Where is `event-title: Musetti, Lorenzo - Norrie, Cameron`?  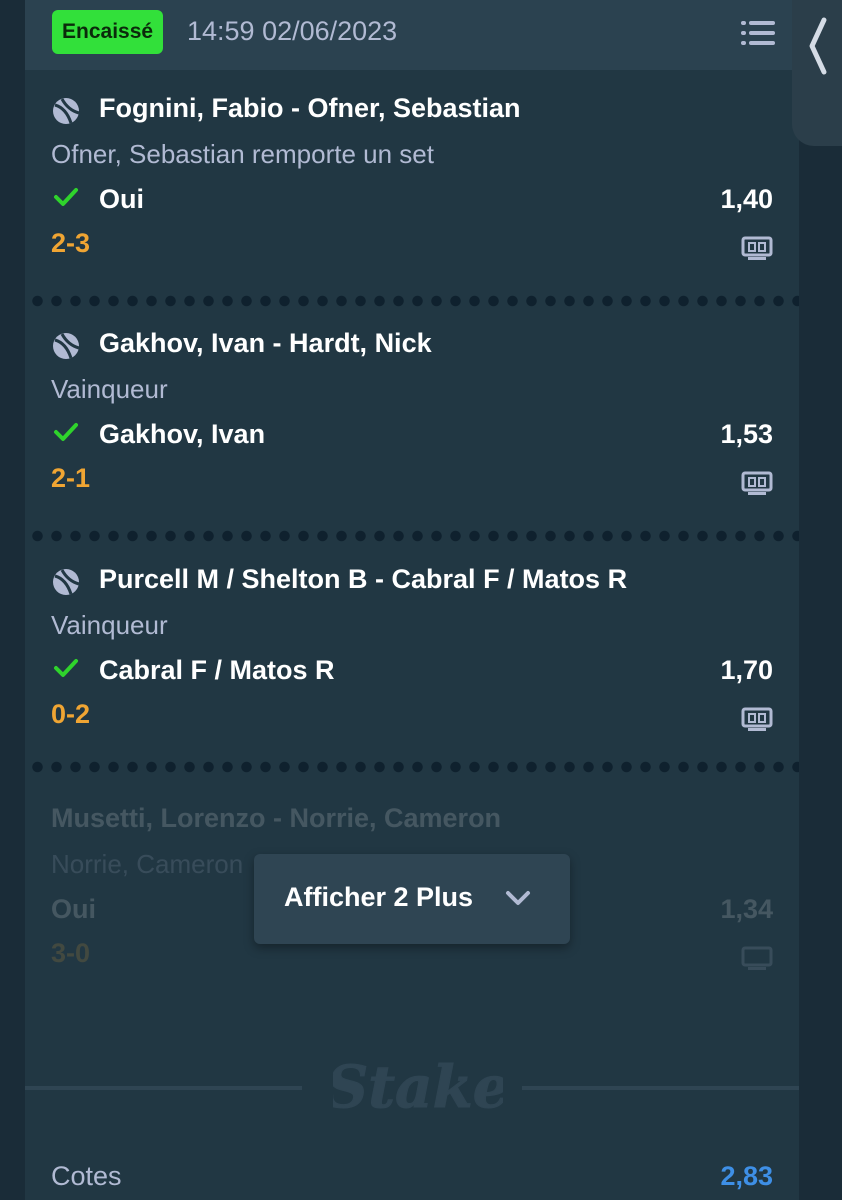
event-title: Musetti, Lorenzo - Norrie, Cameron is located at coordinates (276, 818).